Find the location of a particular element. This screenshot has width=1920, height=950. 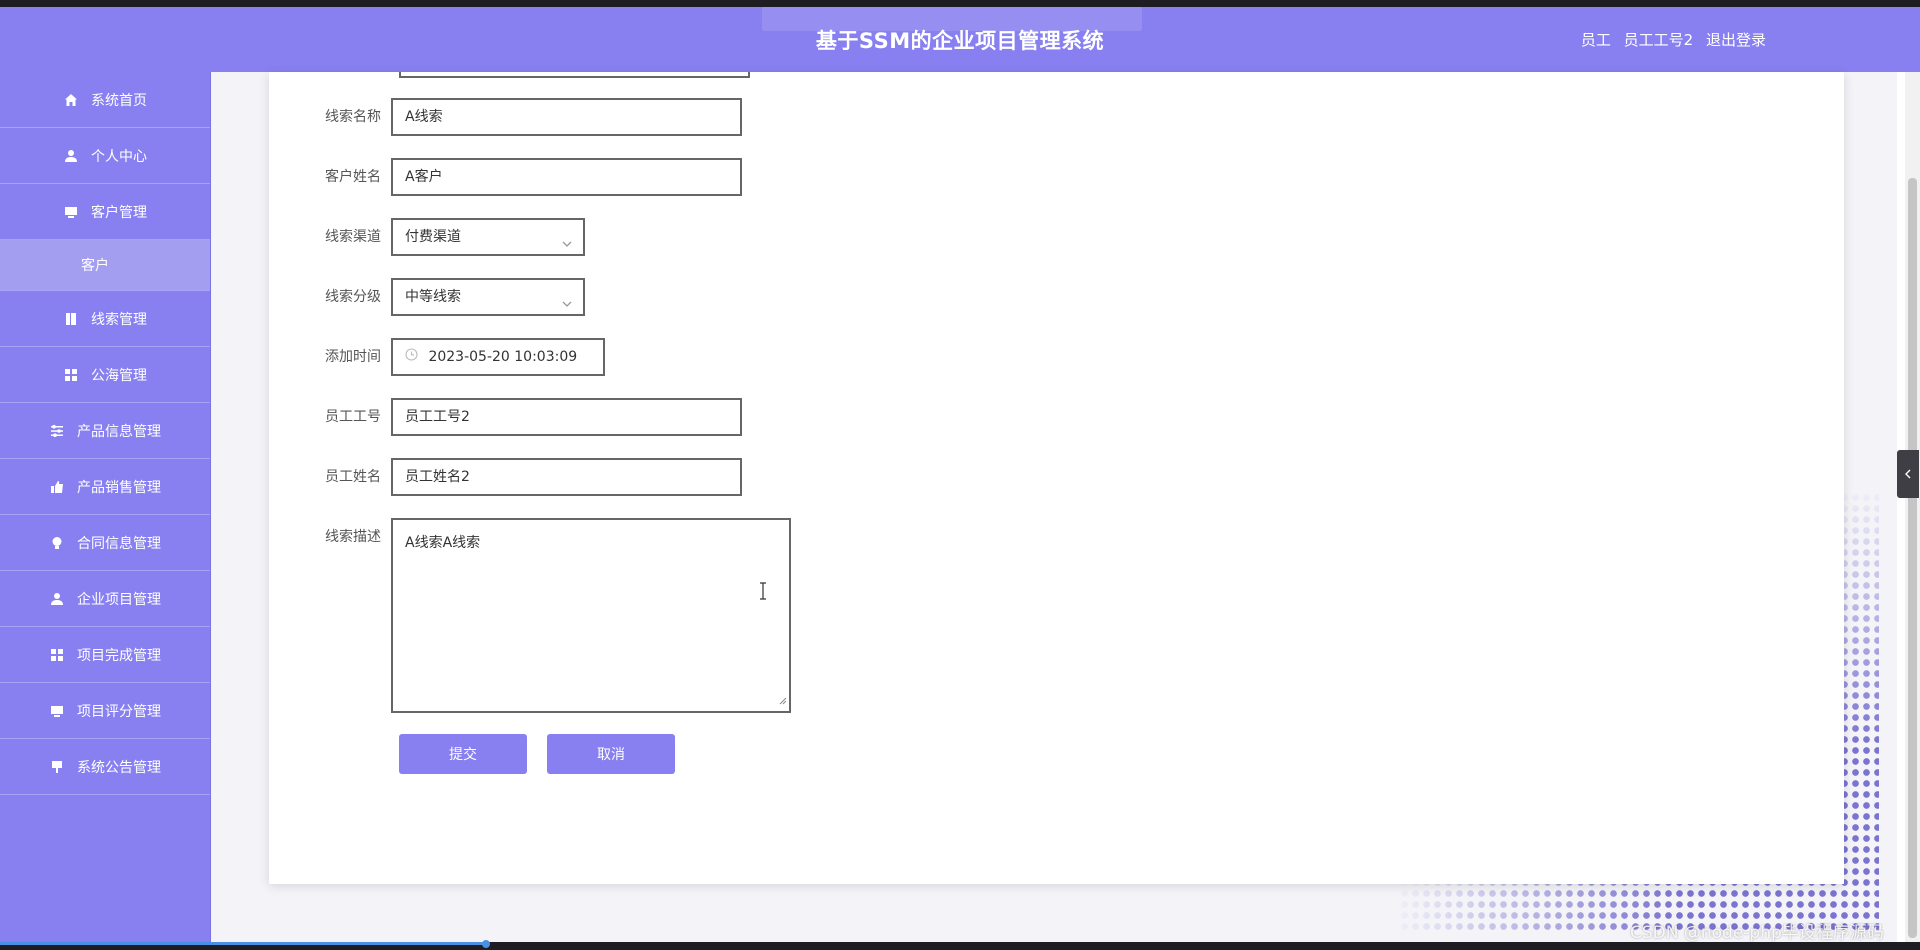

clock-icon is located at coordinates (411, 357).